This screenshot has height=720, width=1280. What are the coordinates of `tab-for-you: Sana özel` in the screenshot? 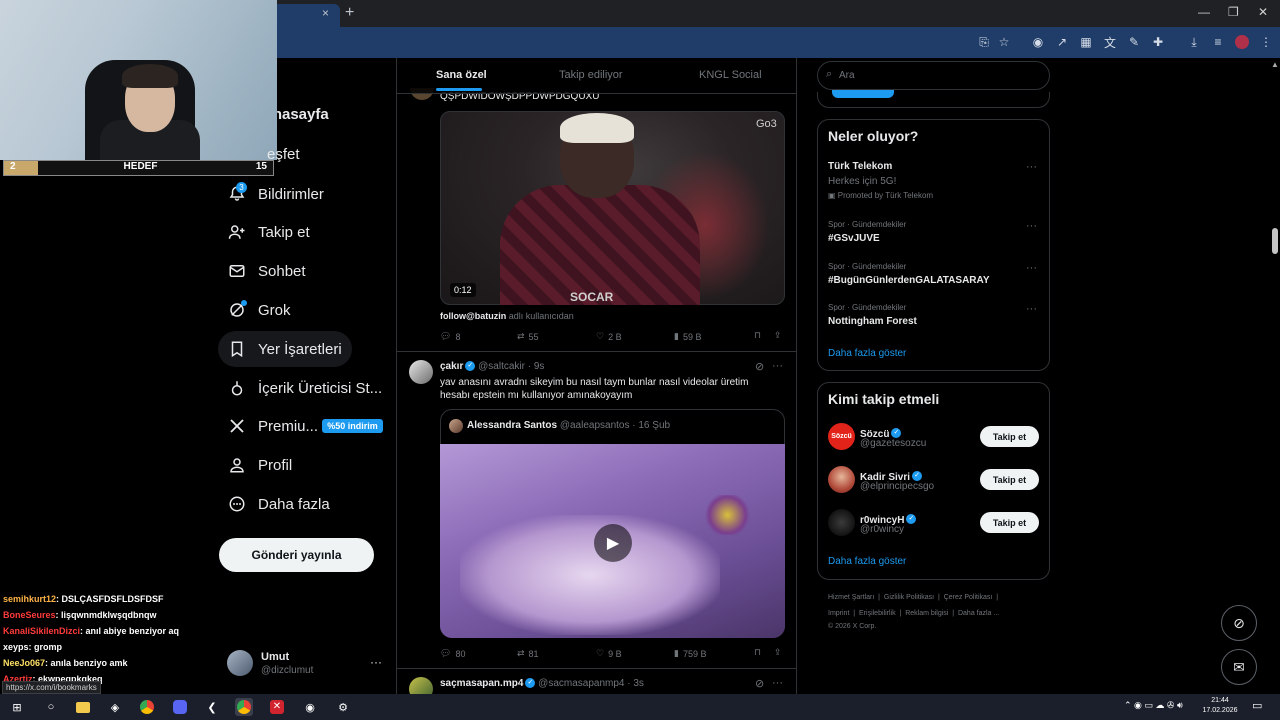 It's located at (461, 75).